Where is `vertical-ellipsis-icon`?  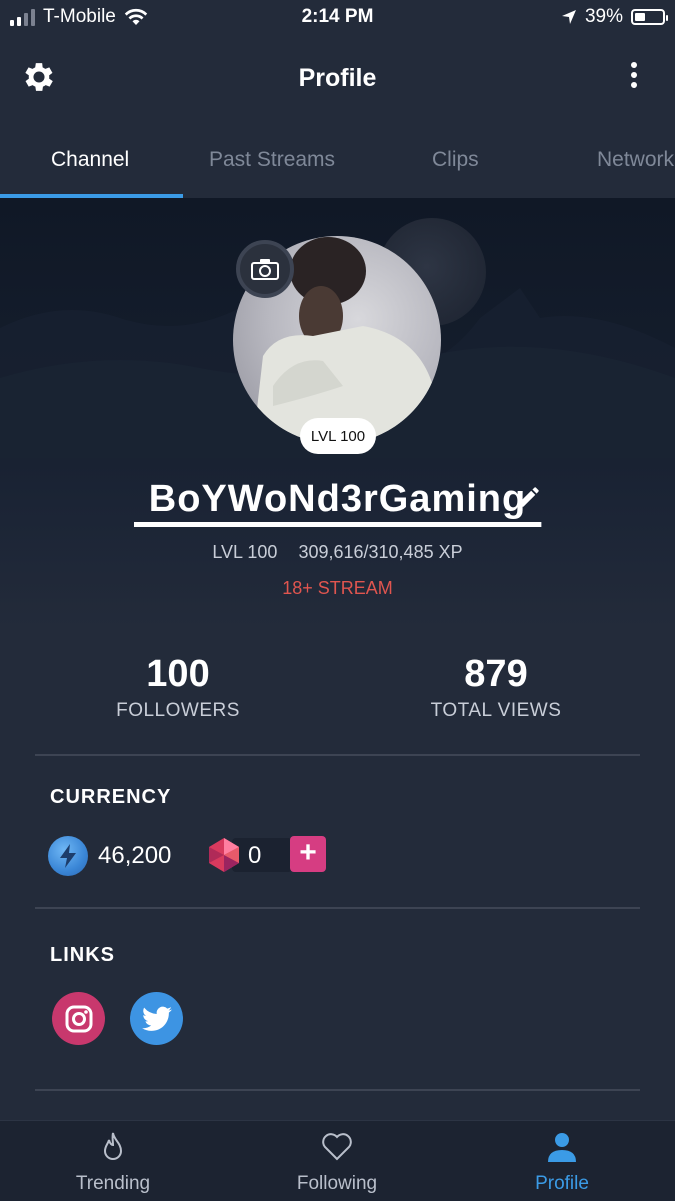
vertical-ellipsis-icon is located at coordinates (634, 75).